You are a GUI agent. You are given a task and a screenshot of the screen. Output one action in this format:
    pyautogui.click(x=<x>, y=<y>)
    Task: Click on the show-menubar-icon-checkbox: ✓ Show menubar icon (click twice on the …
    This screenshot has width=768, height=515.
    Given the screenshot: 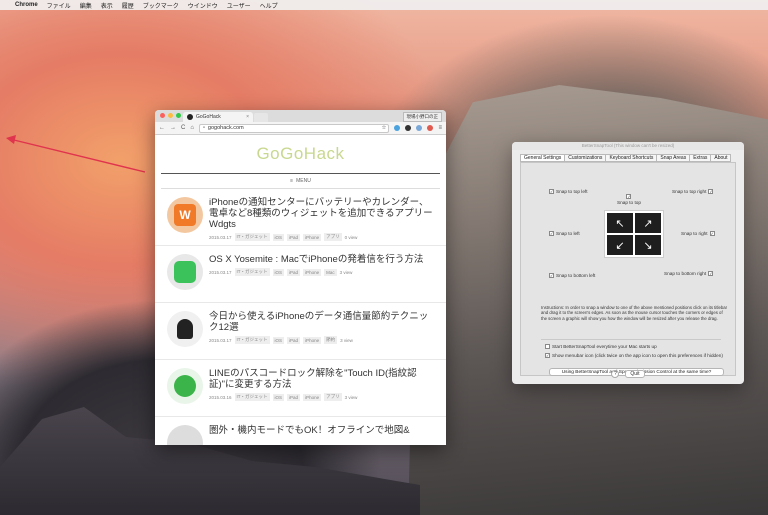 What is the action you would take?
    pyautogui.click(x=634, y=355)
    